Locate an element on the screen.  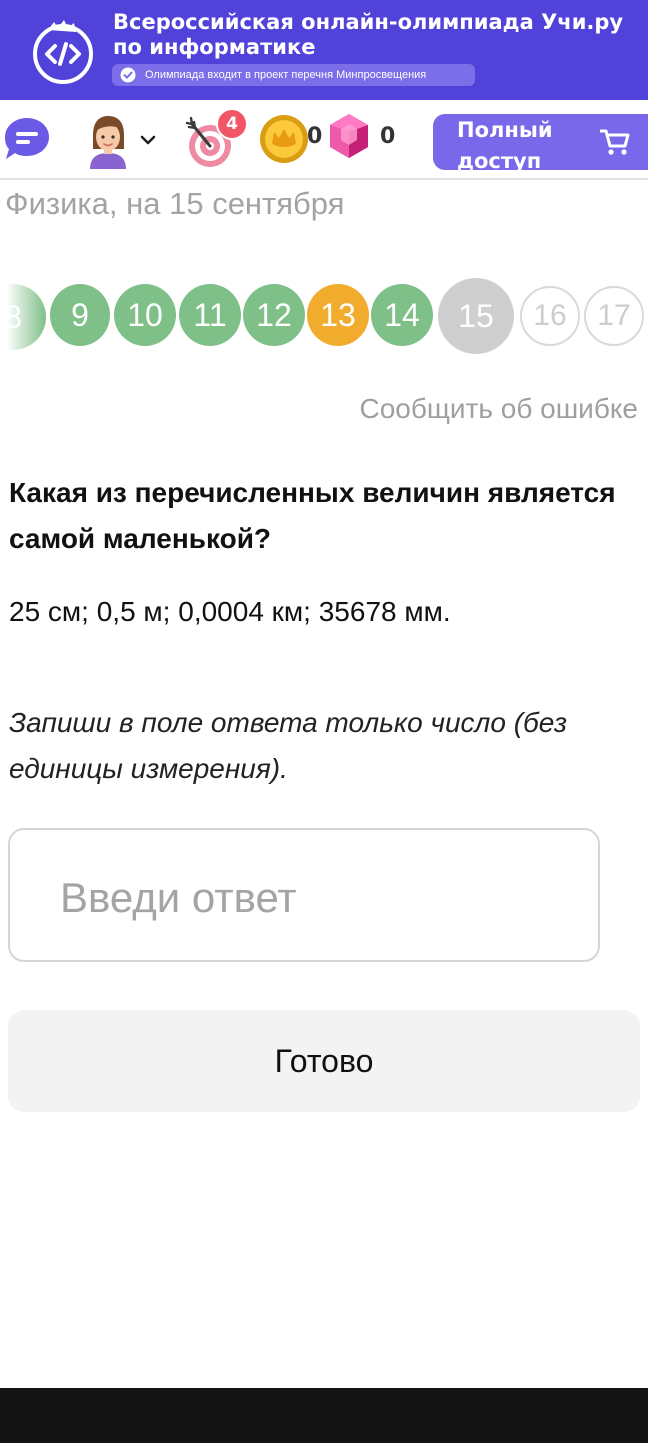
task-item-12: 12 is located at coordinates (274, 315).